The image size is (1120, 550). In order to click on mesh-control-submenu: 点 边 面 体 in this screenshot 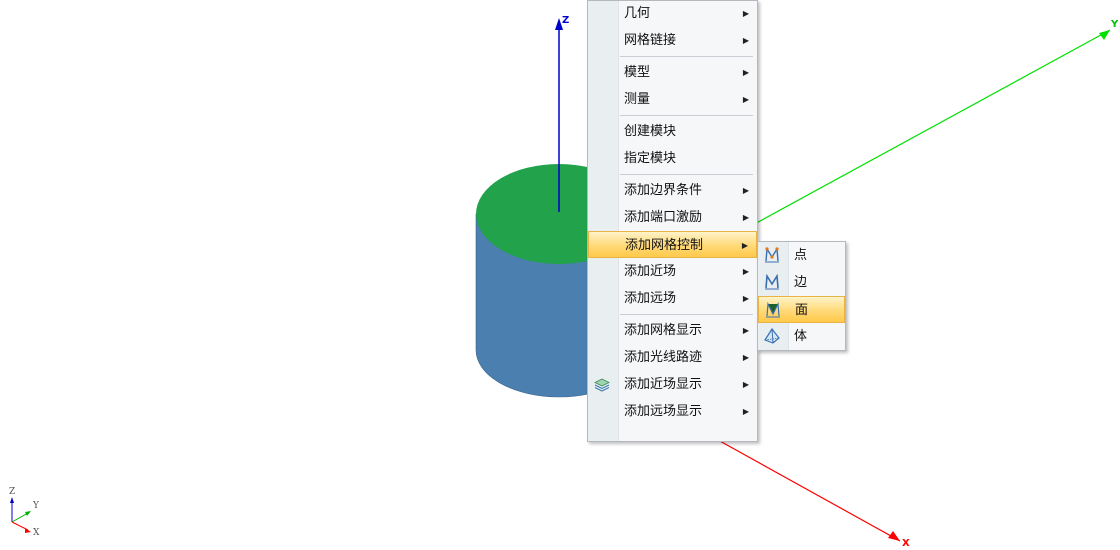, I will do `click(801, 296)`.